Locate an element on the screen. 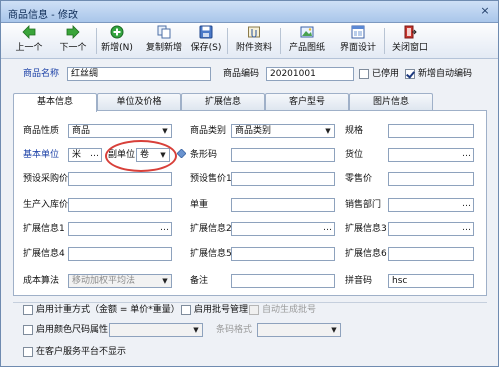 The height and width of the screenshot is (367, 499). ext4-label: 扩展信息4 is located at coordinates (44, 254).